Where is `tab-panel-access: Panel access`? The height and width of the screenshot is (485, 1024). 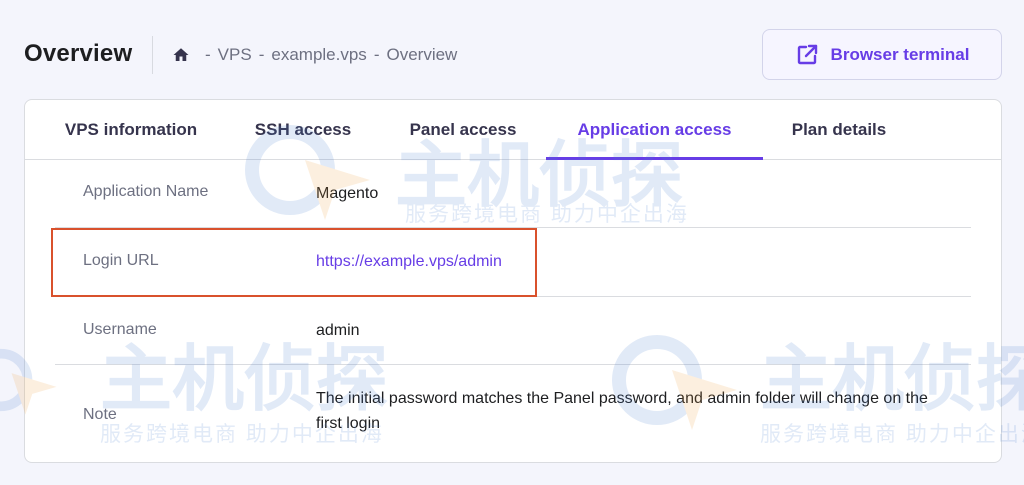
tab-panel-access: Panel access is located at coordinates (463, 129).